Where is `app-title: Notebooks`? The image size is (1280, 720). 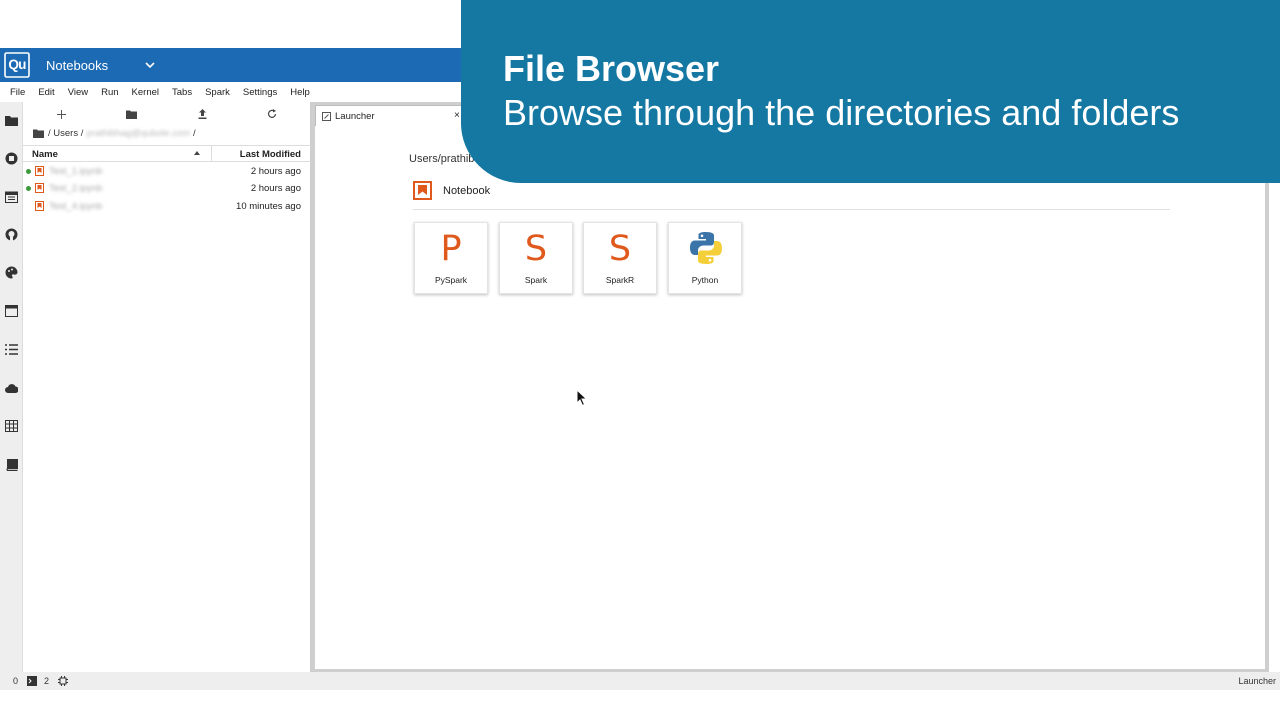 app-title: Notebooks is located at coordinates (77, 65).